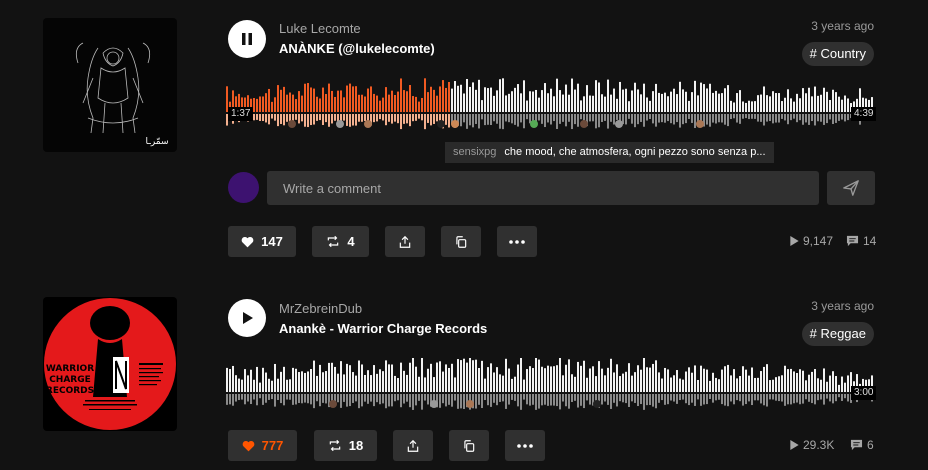 The height and width of the screenshot is (470, 928). What do you see at coordinates (345, 445) in the screenshot?
I see `repost-button: 18` at bounding box center [345, 445].